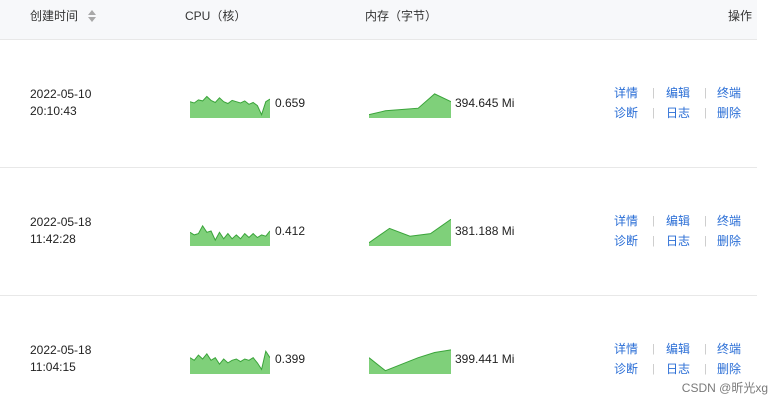 This screenshot has height=402, width=780. Describe the element at coordinates (290, 231) in the screenshot. I see `cpu-value: 0.412` at that location.